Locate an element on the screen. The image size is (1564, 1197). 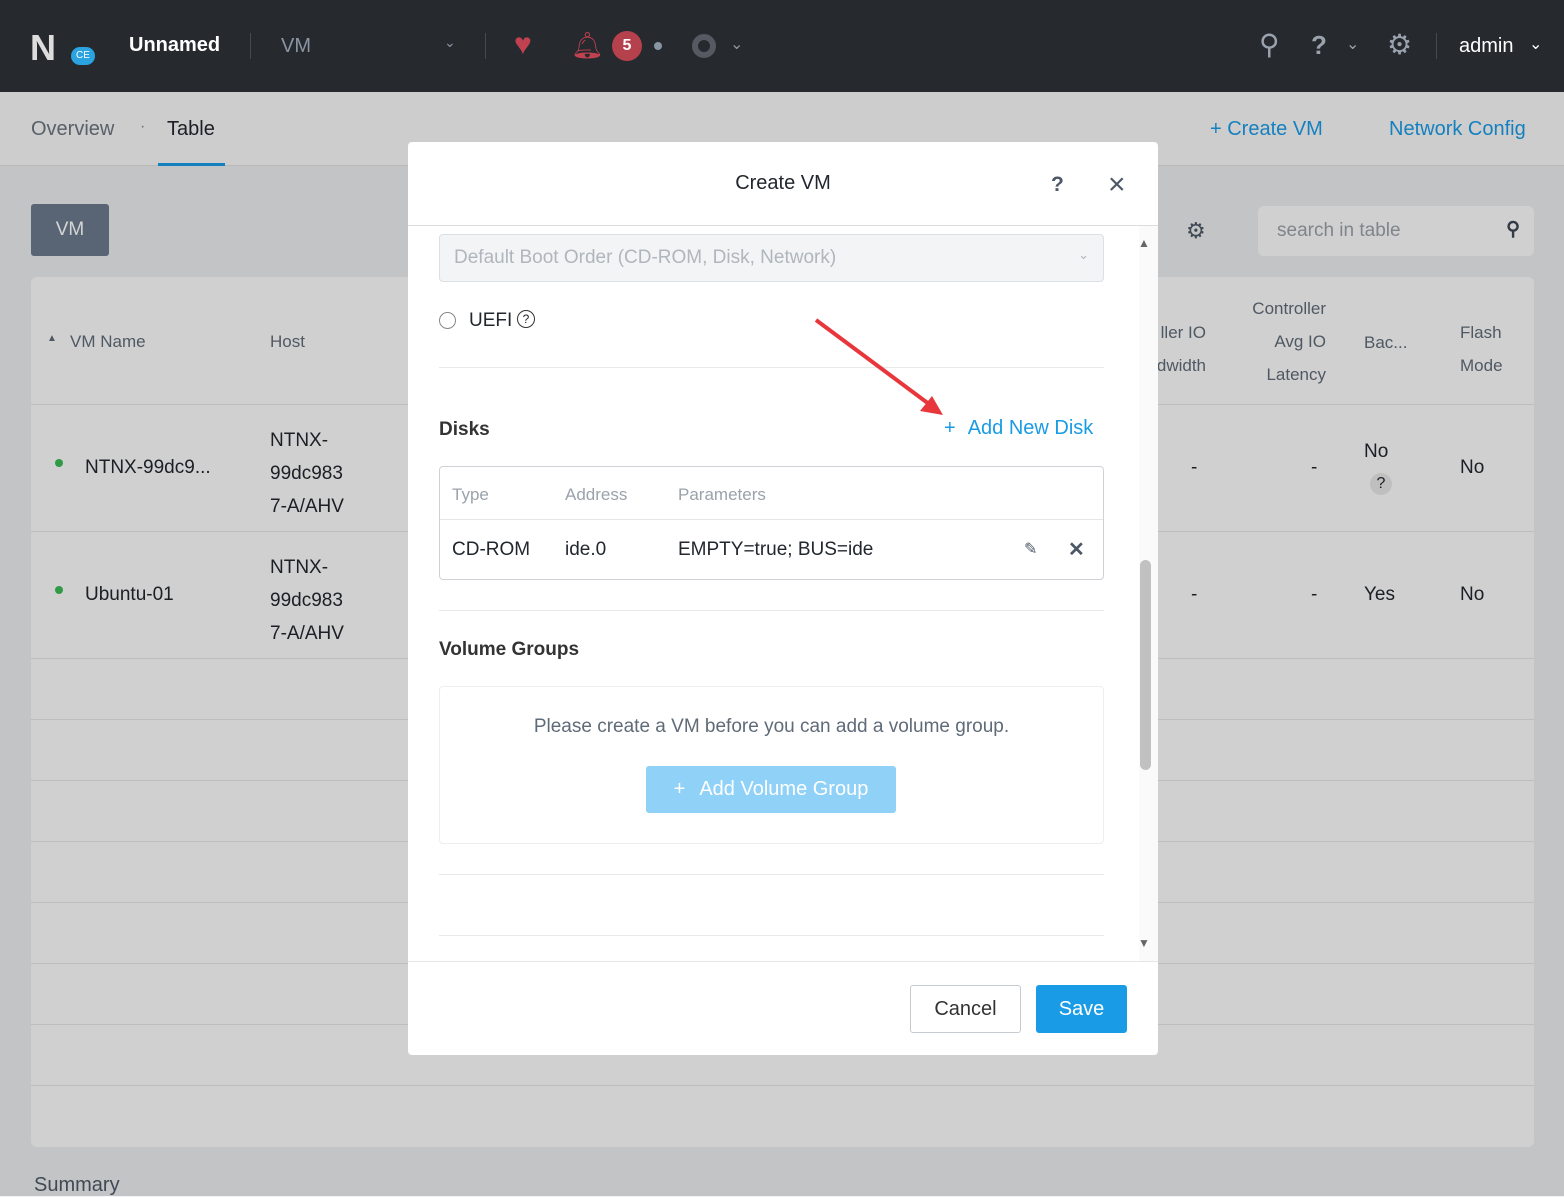
annotation-arrow is located at coordinates (878, 366).